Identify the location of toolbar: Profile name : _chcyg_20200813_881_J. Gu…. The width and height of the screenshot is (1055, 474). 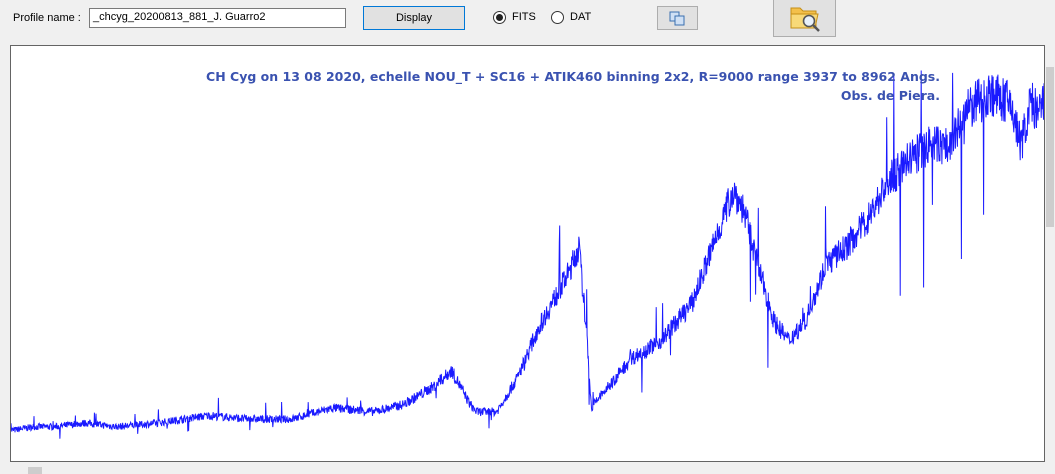
(527, 20).